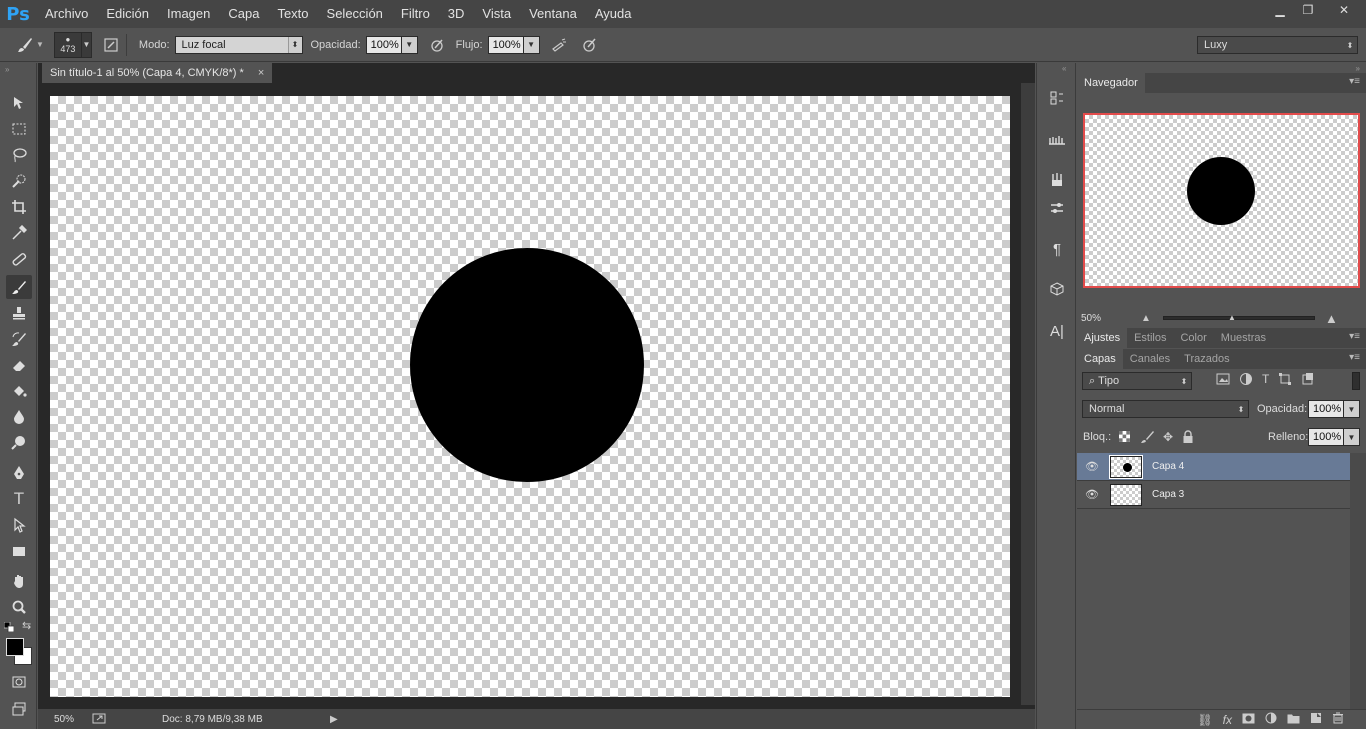 This screenshot has width=1366, height=729. What do you see at coordinates (1331, 318) in the screenshot?
I see `zoom-in-icon: ▲` at bounding box center [1331, 318].